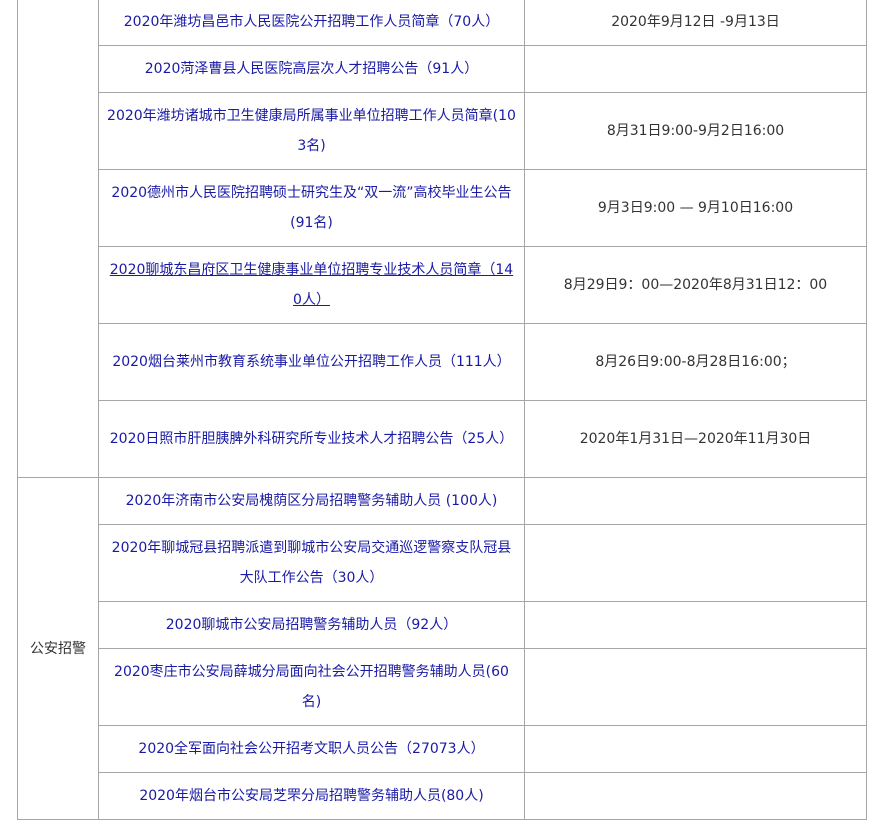 Image resolution: width=871 pixels, height=820 pixels. I want to click on table-row: 2020全军面向社会公开招考文职人员公告（27073人）, so click(442, 749).